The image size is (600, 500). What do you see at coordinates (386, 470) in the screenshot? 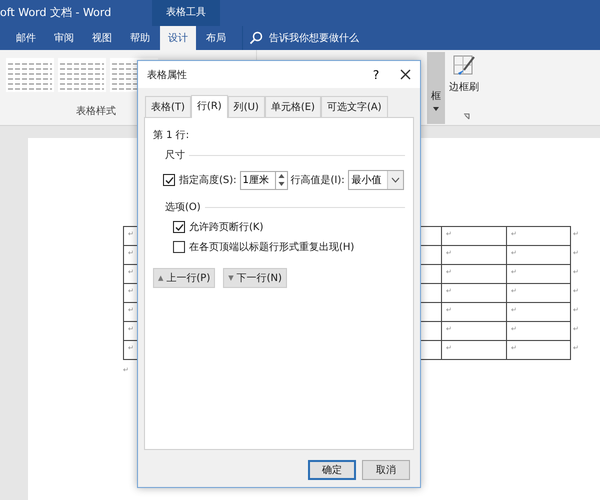
I see `cancel-button: 取消` at bounding box center [386, 470].